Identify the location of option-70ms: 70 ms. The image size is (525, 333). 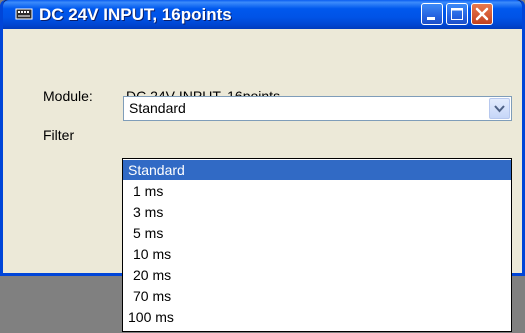
(317, 296).